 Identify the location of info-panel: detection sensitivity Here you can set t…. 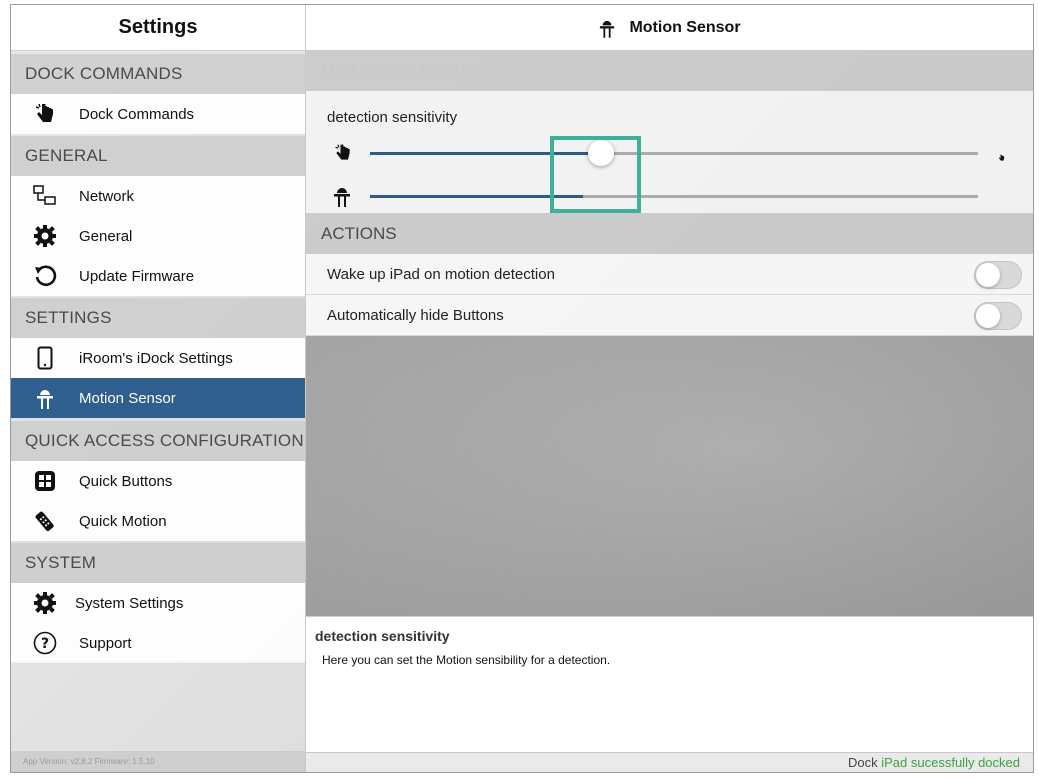
(669, 684).